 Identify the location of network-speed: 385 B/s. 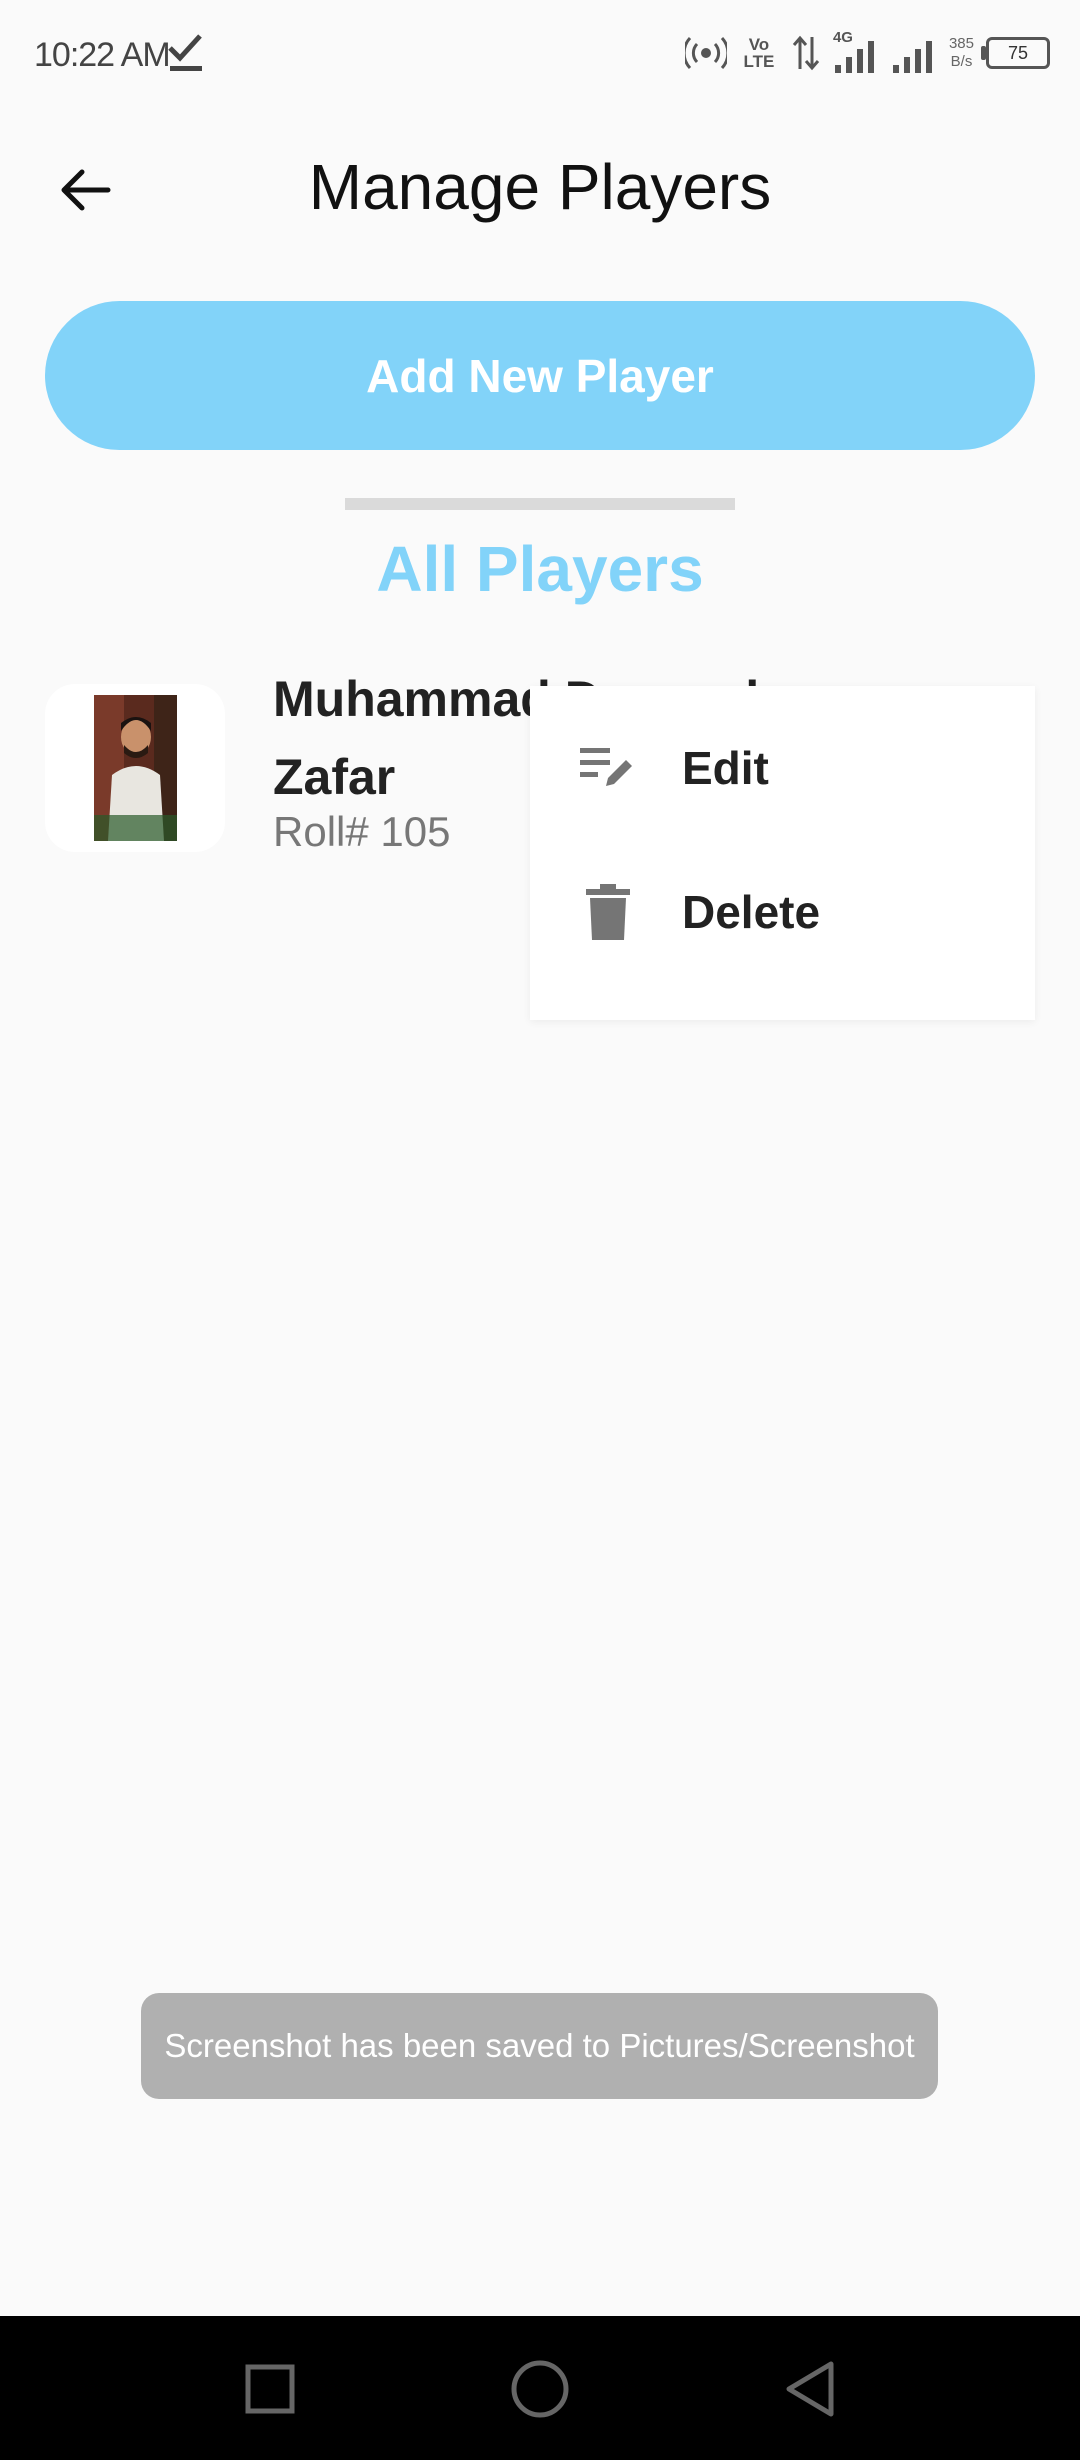
(961, 53).